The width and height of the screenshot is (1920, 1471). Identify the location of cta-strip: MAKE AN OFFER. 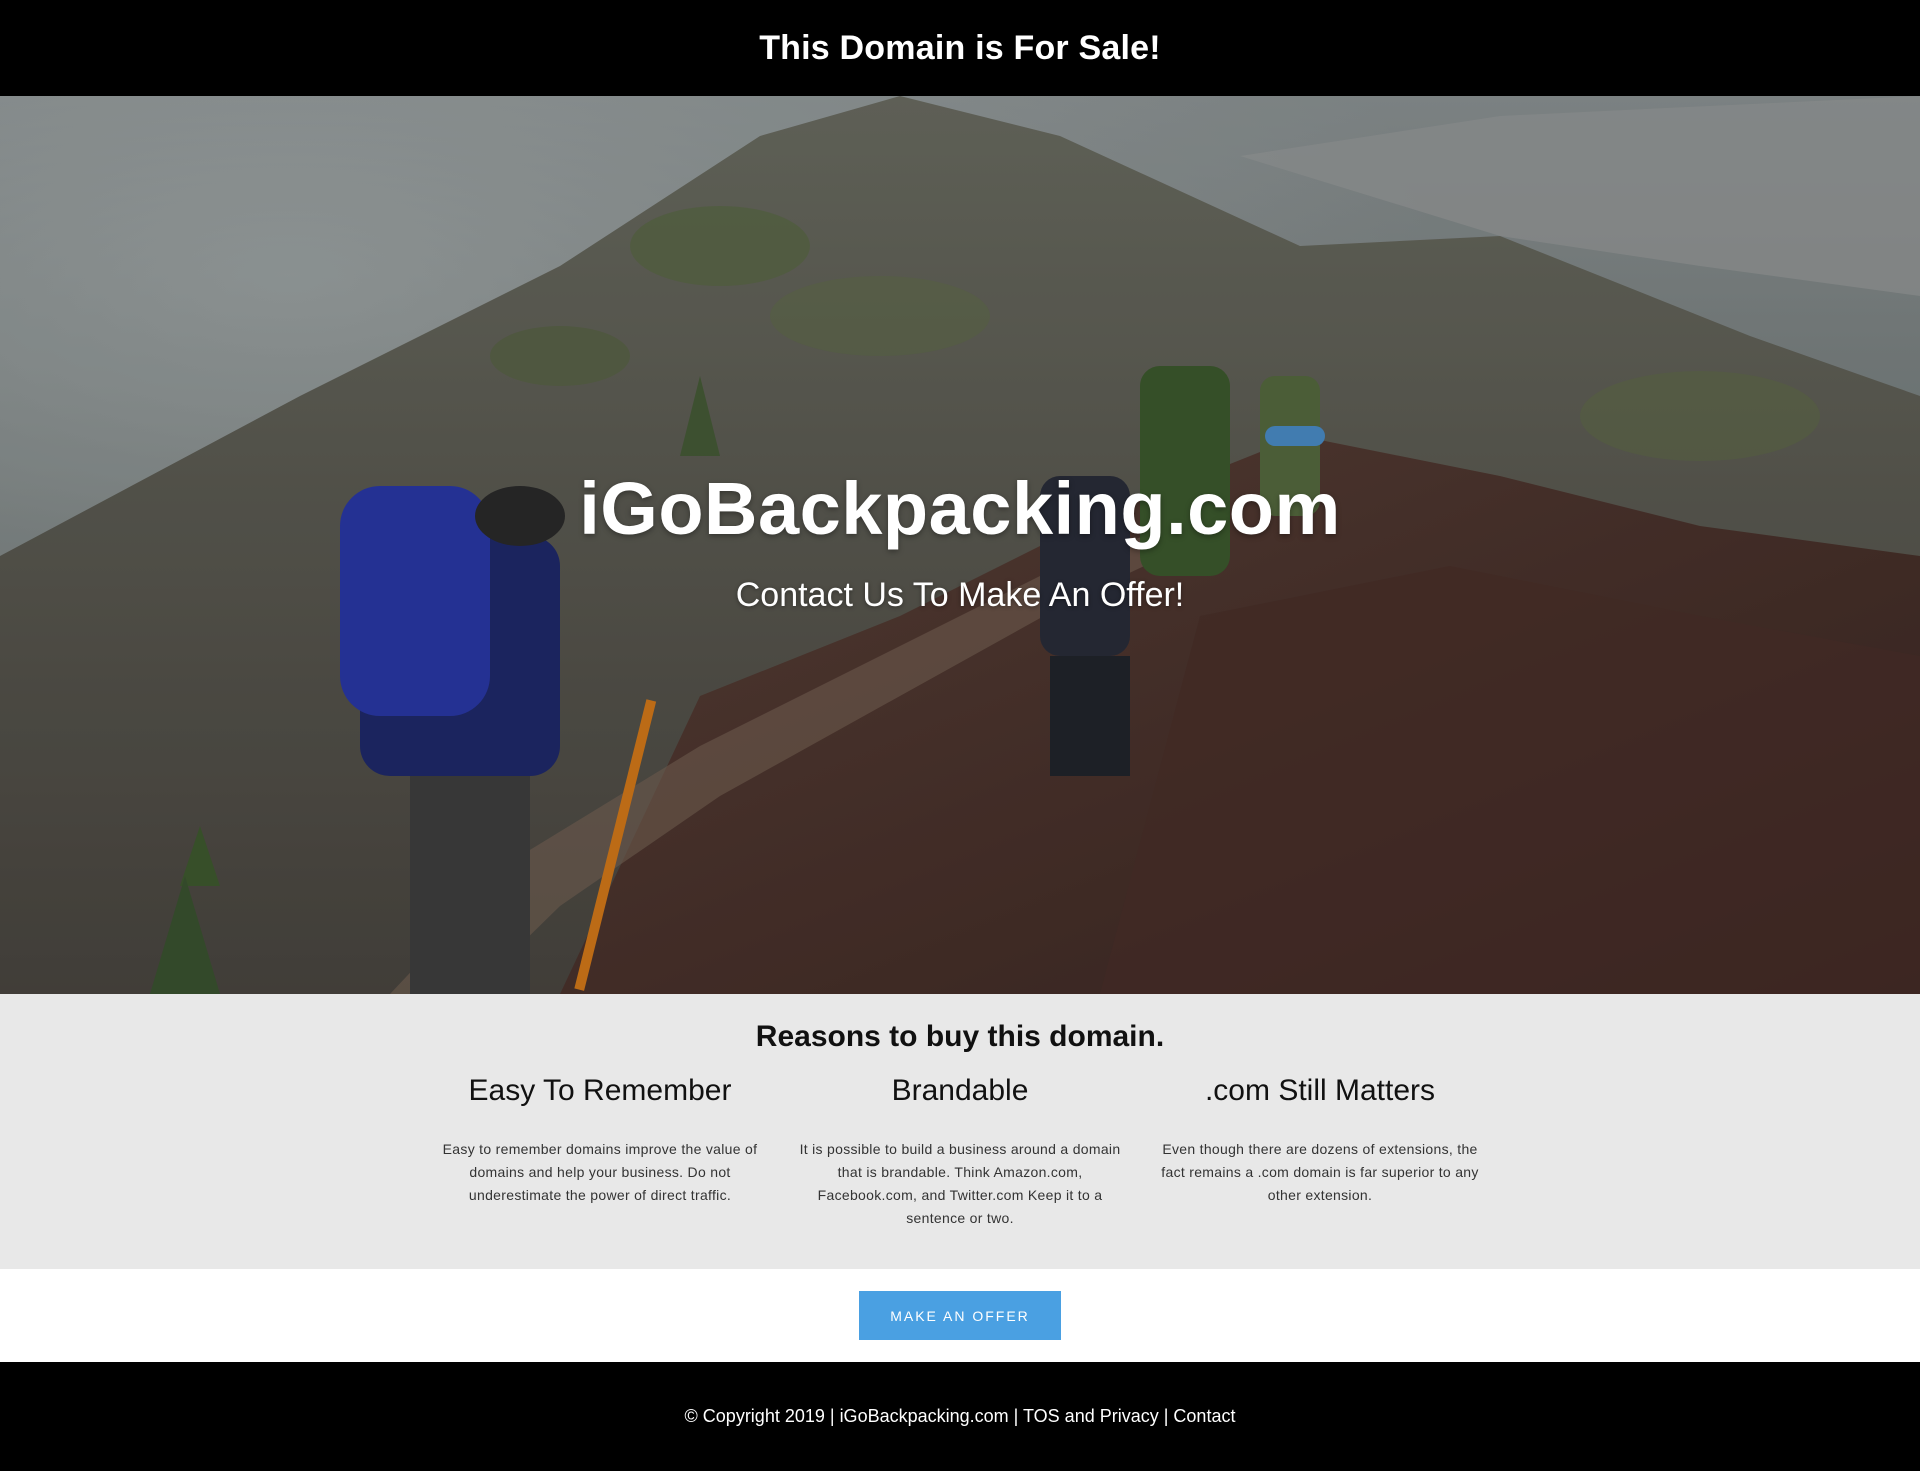
(960, 1315).